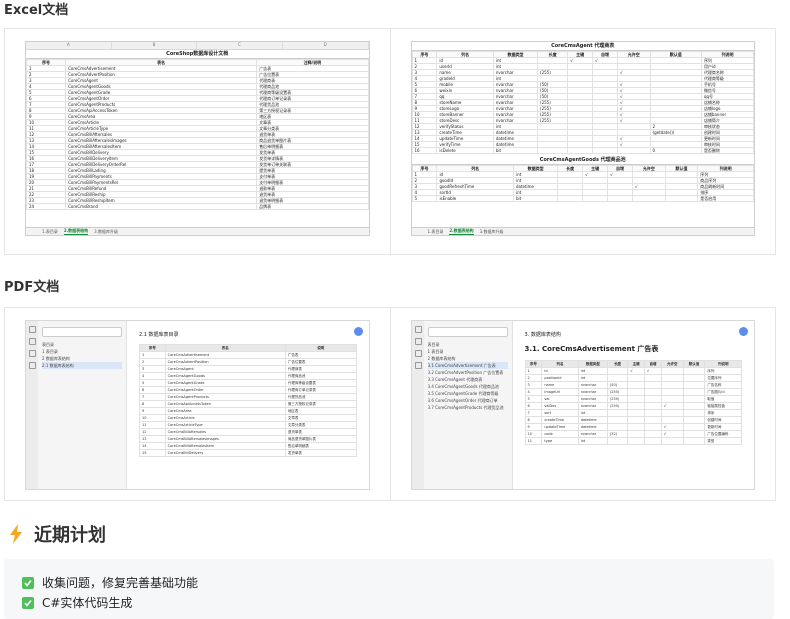 The image size is (790, 619). What do you see at coordinates (723, 406) in the screenshot?
I see `table-cell: 链接属性值` at bounding box center [723, 406].